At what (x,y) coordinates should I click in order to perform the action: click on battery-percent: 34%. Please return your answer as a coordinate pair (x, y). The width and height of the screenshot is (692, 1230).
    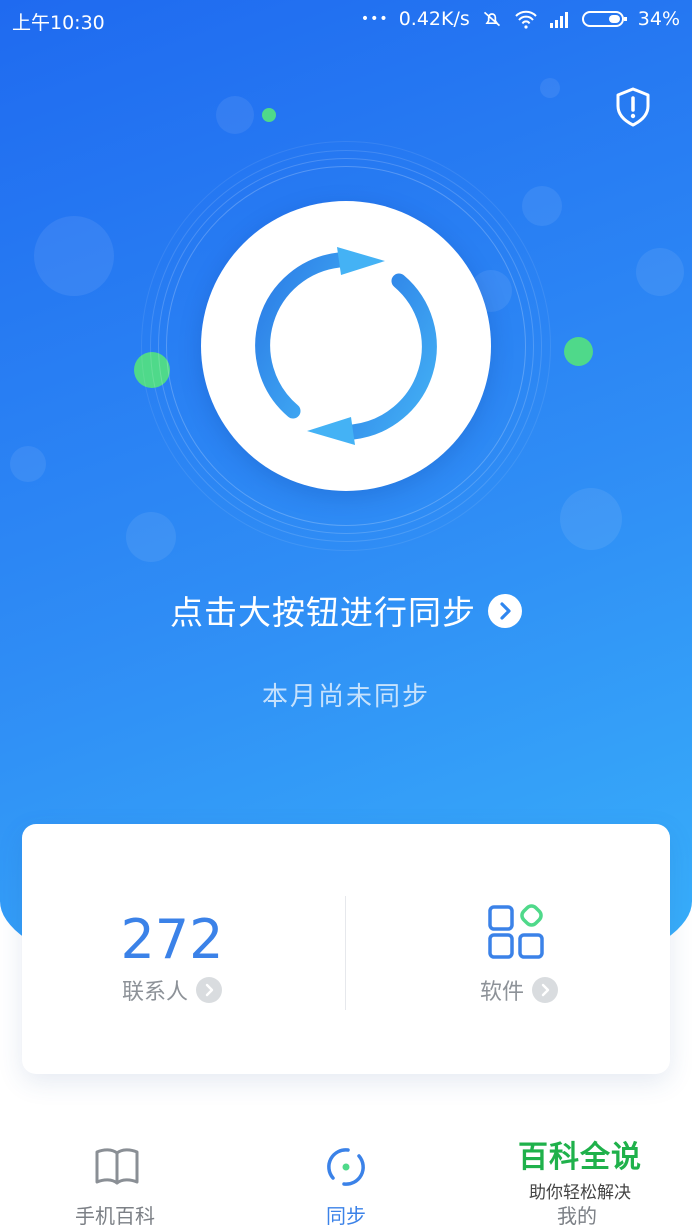
    Looking at the image, I should click on (658, 19).